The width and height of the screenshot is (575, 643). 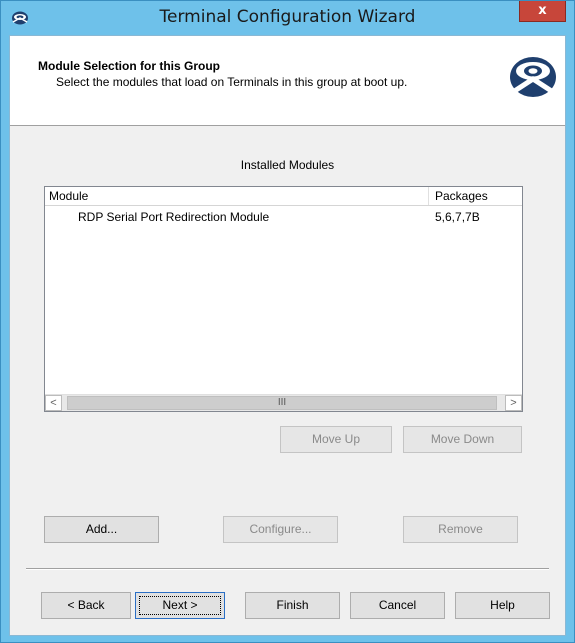 I want to click on move-up-button: Move Up, so click(x=336, y=439).